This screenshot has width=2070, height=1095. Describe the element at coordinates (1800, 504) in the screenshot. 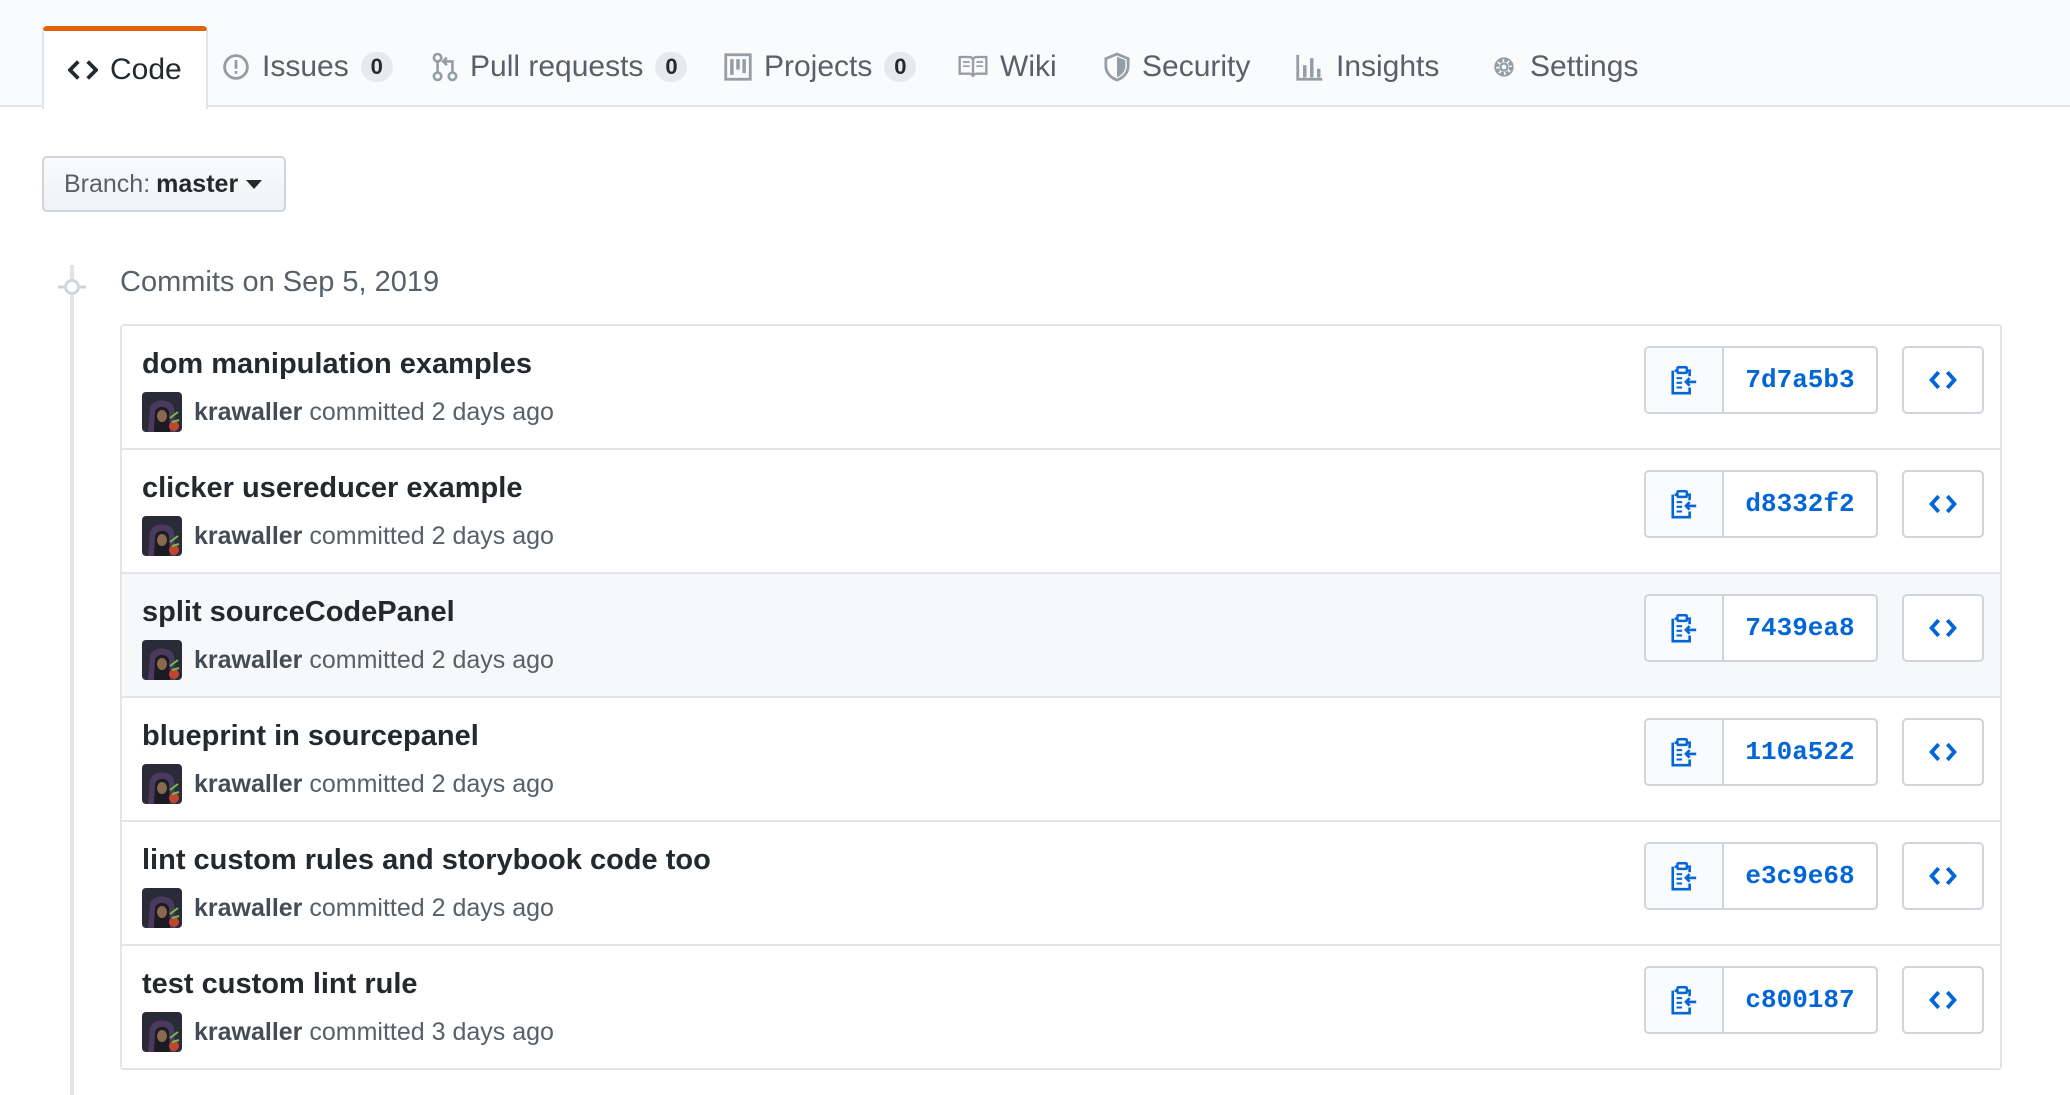

I see `commit-sha-link: d8332f2` at that location.